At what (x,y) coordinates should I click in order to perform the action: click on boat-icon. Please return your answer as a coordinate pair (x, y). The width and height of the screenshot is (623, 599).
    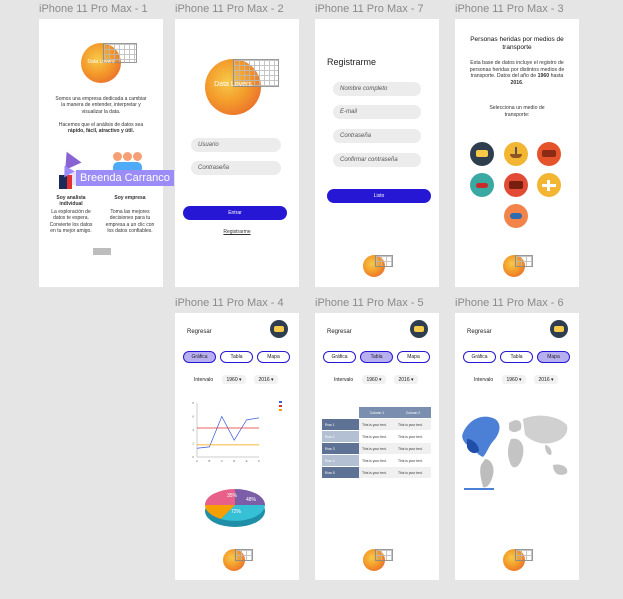
    Looking at the image, I should click on (516, 154).